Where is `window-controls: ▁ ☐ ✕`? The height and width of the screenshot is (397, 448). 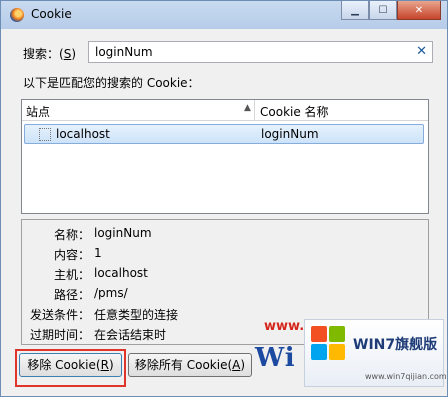
window-controls: ▁ ☐ ✕ is located at coordinates (391, 10).